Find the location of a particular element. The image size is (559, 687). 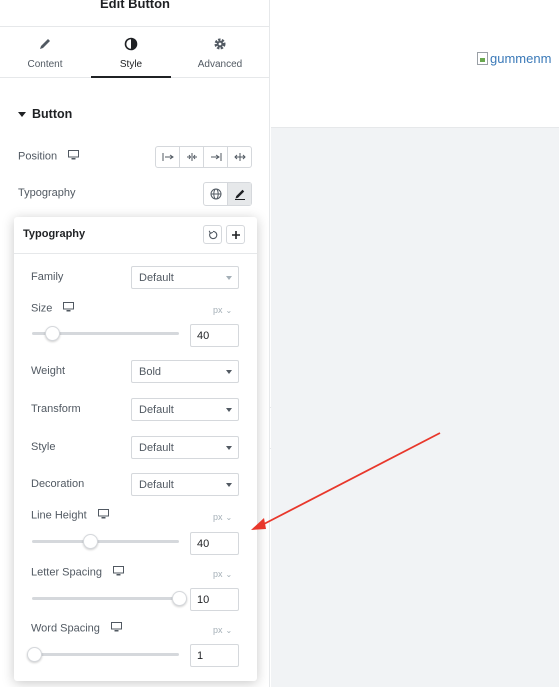

letter-spacing-label: Letter Spacing is located at coordinates (77, 572).